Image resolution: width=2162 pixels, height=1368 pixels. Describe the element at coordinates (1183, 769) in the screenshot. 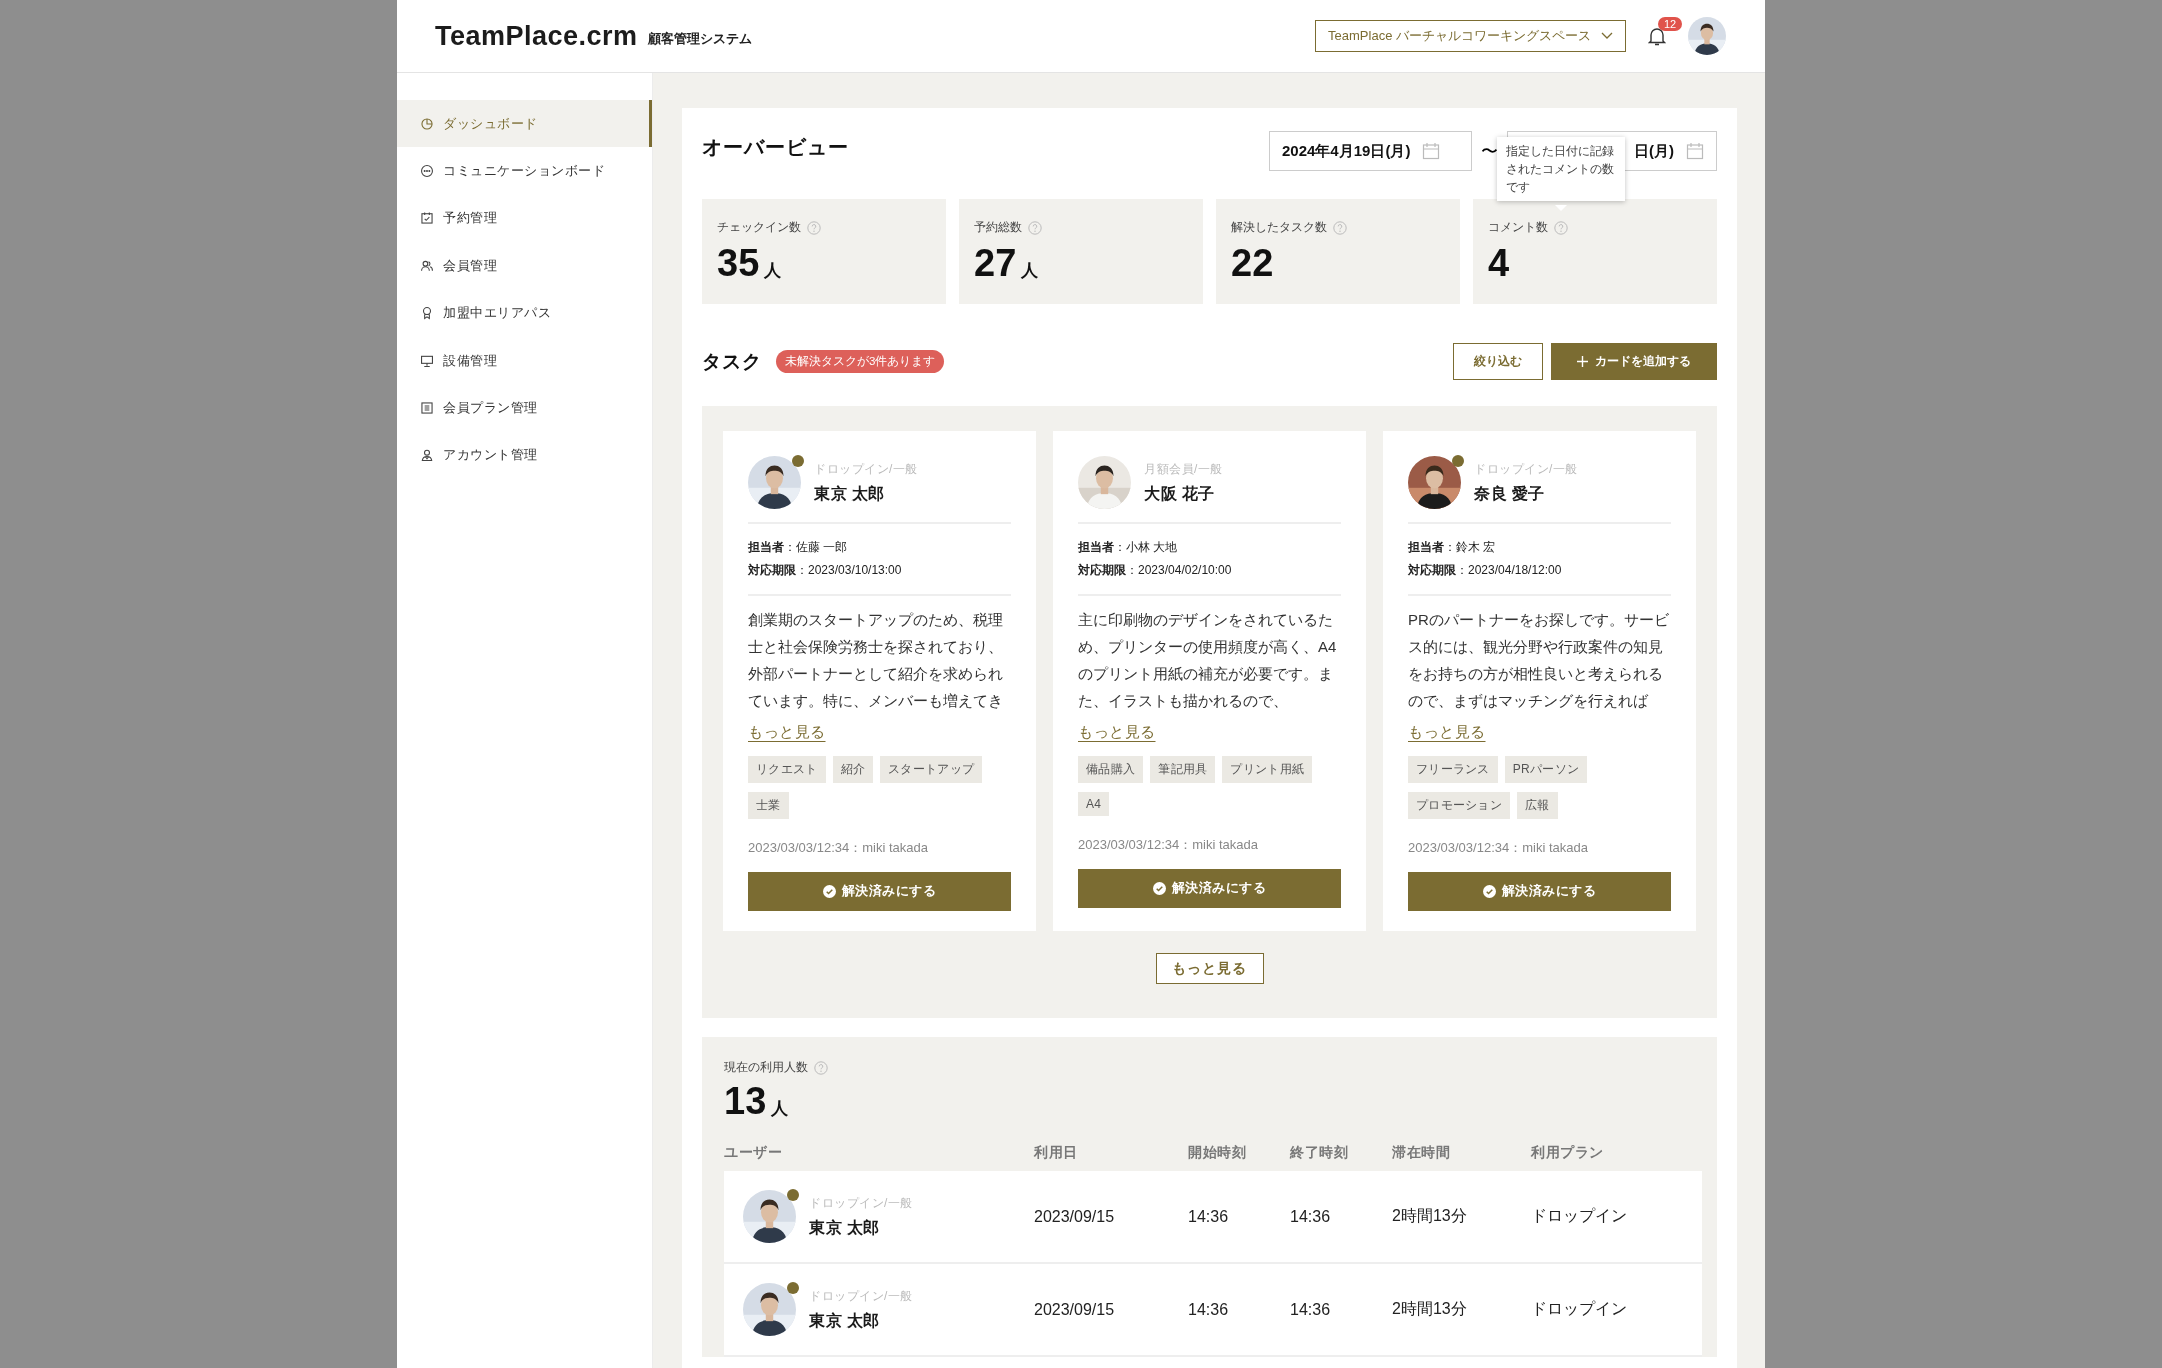

I see `tag: 筆記用具` at that location.